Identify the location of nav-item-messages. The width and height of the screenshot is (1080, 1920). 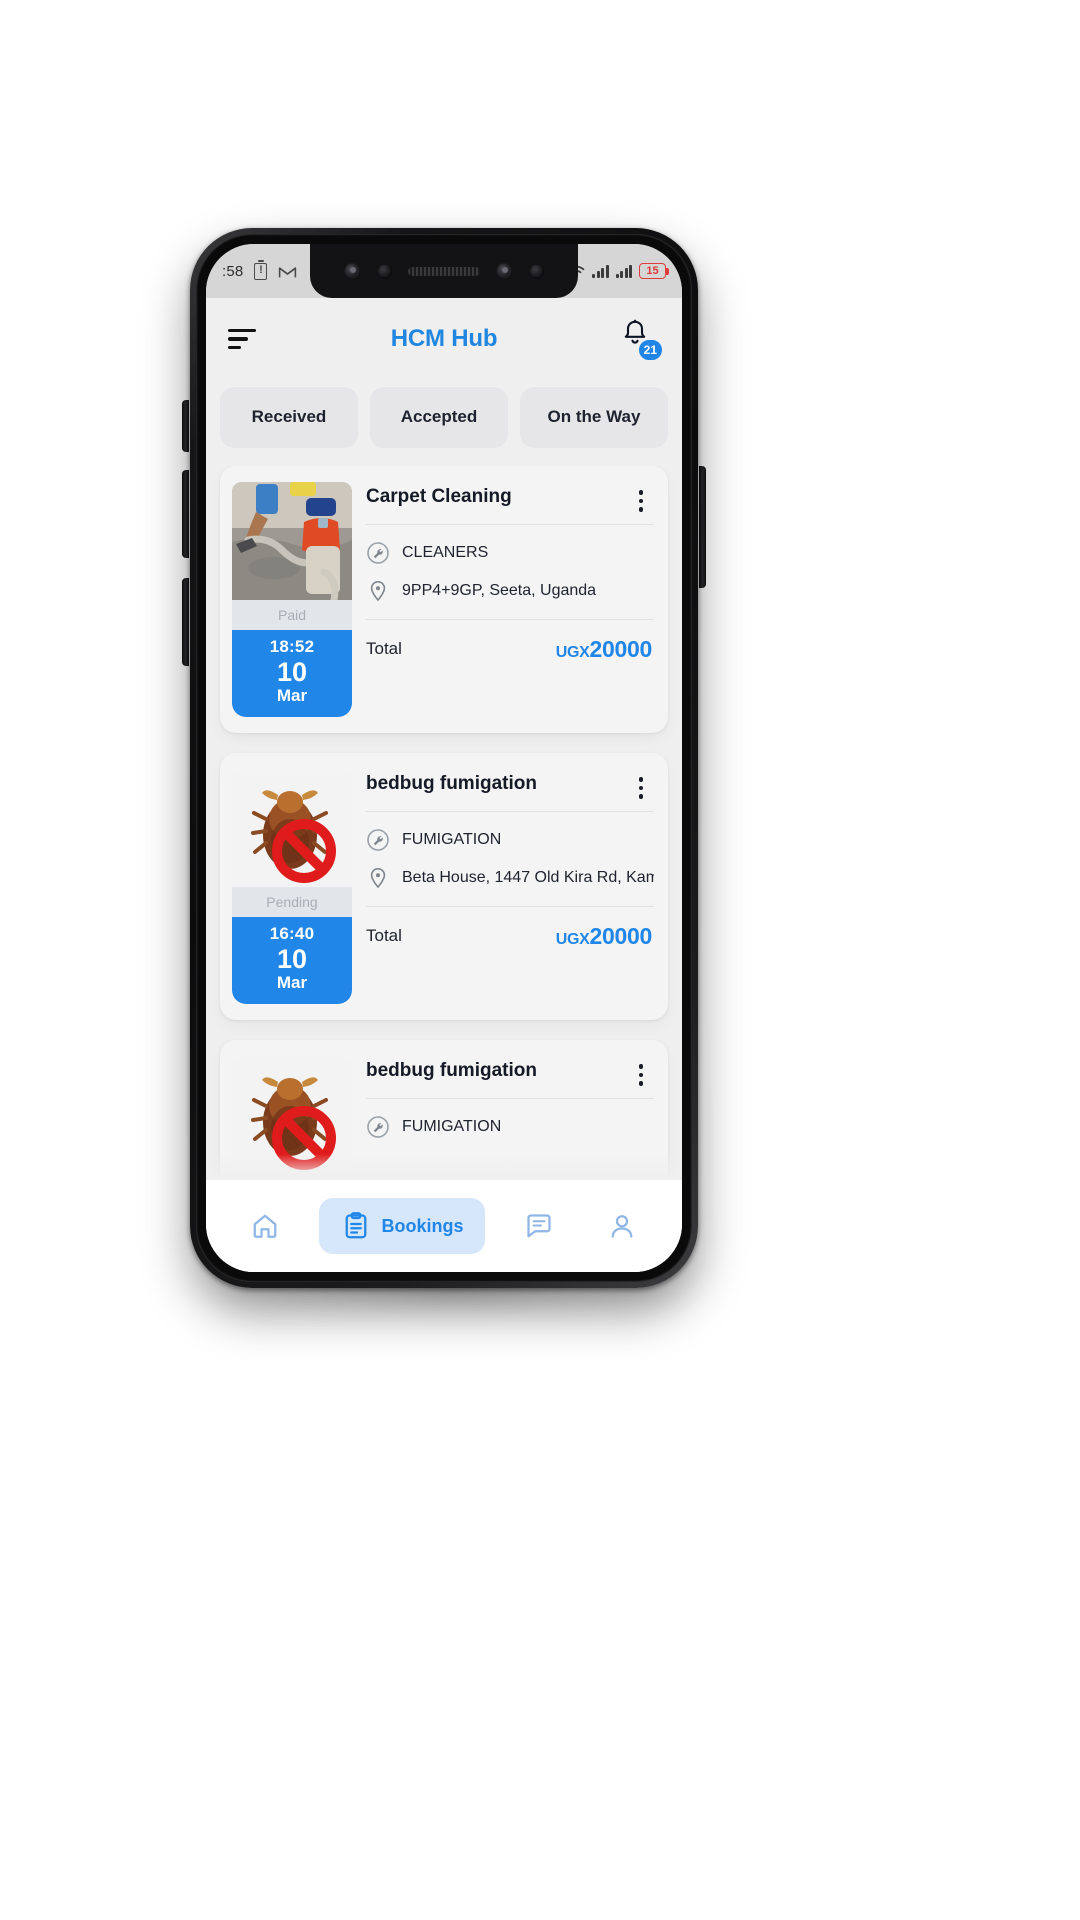
(539, 1226).